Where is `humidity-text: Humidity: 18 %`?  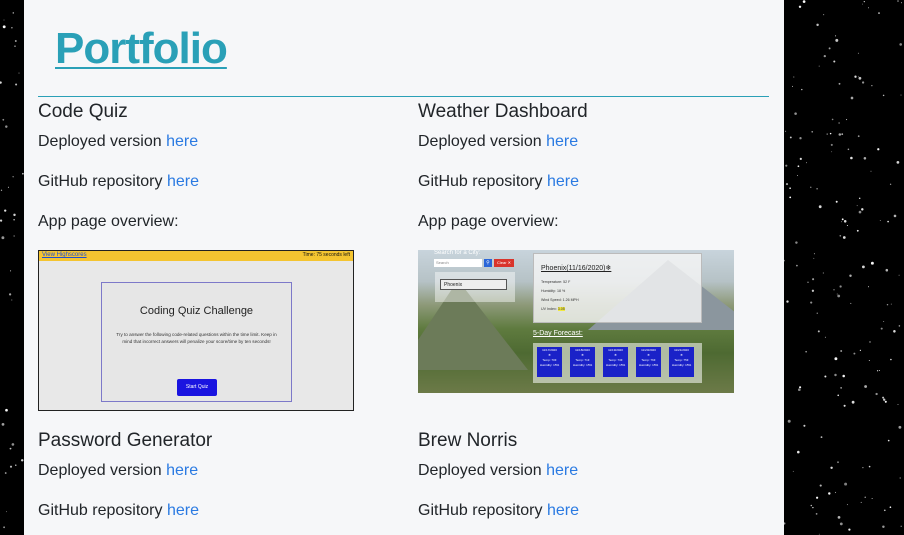 humidity-text: Humidity: 18 % is located at coordinates (553, 291).